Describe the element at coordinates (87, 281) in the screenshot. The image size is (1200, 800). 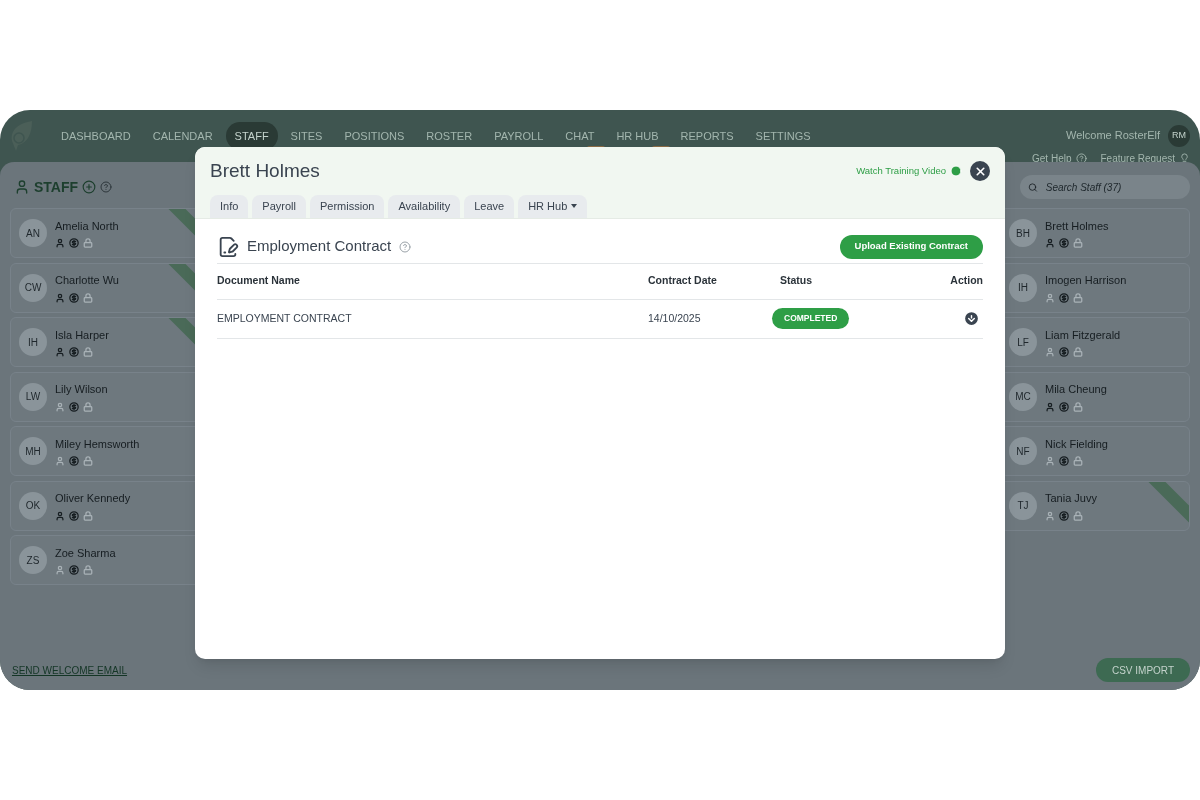
I see `staff-name: Charlotte Wu` at that location.